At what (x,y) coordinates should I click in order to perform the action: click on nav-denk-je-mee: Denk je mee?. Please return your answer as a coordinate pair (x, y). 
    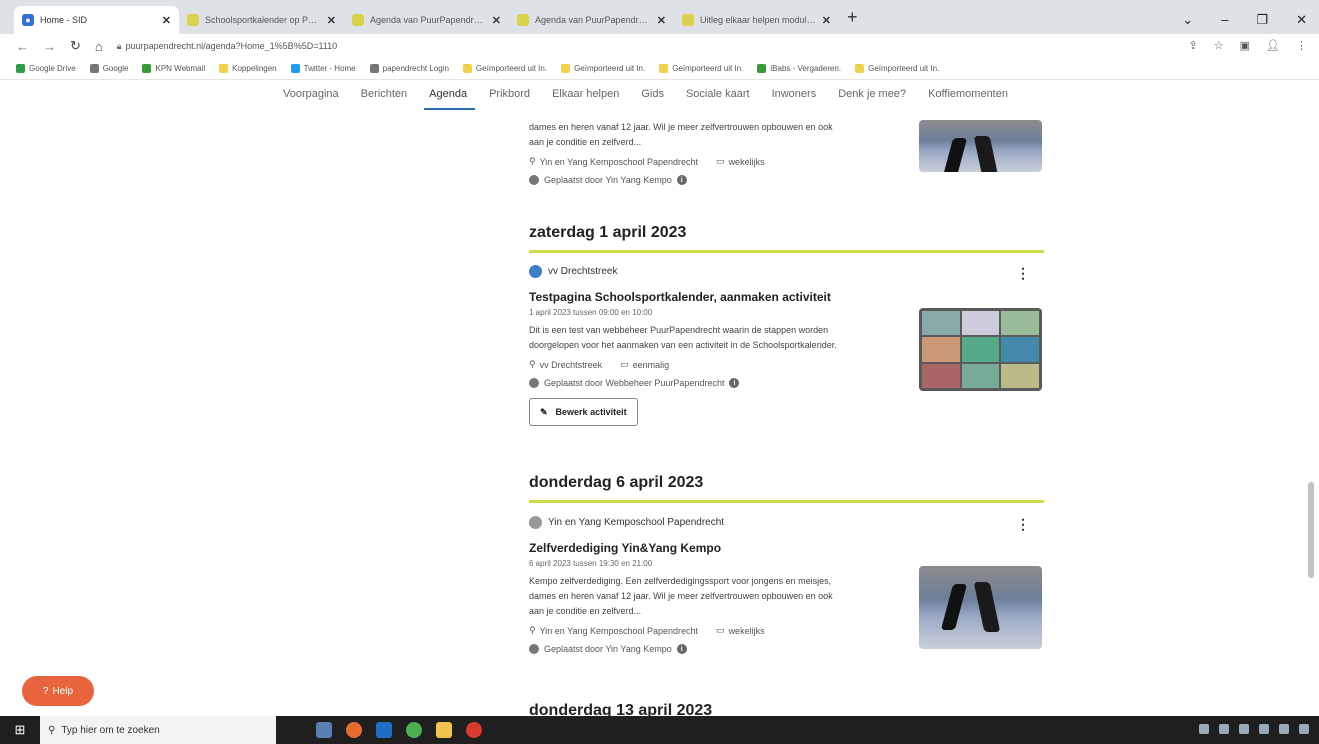
    Looking at the image, I should click on (872, 99).